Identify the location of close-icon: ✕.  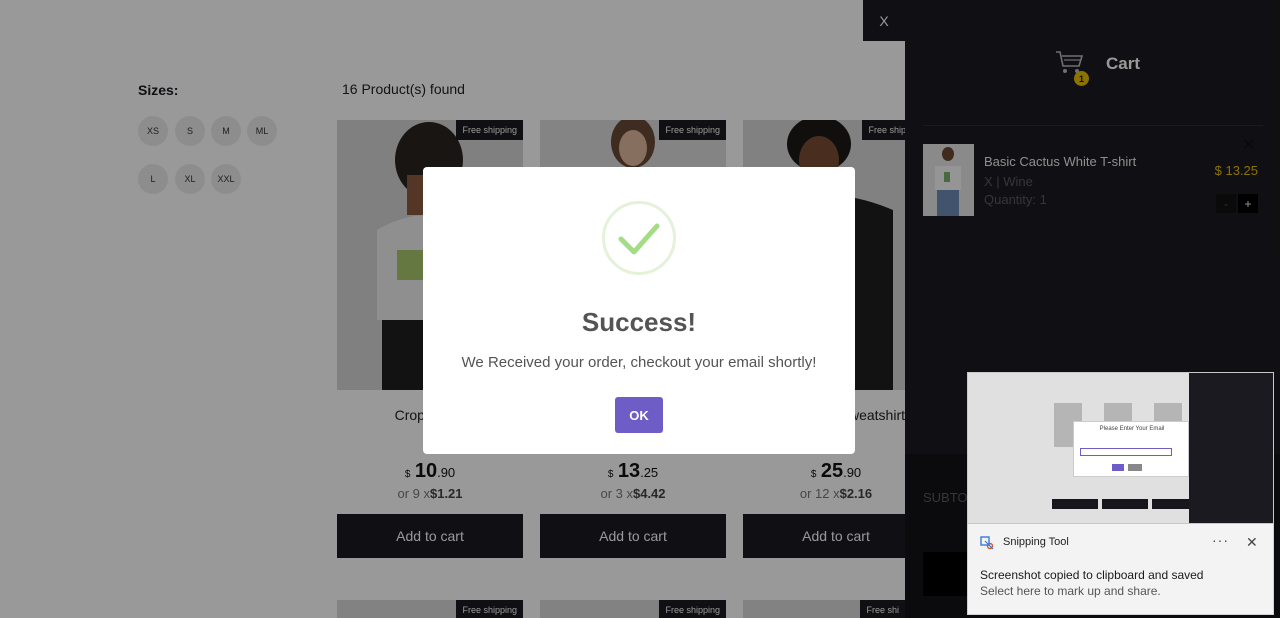
(1252, 542).